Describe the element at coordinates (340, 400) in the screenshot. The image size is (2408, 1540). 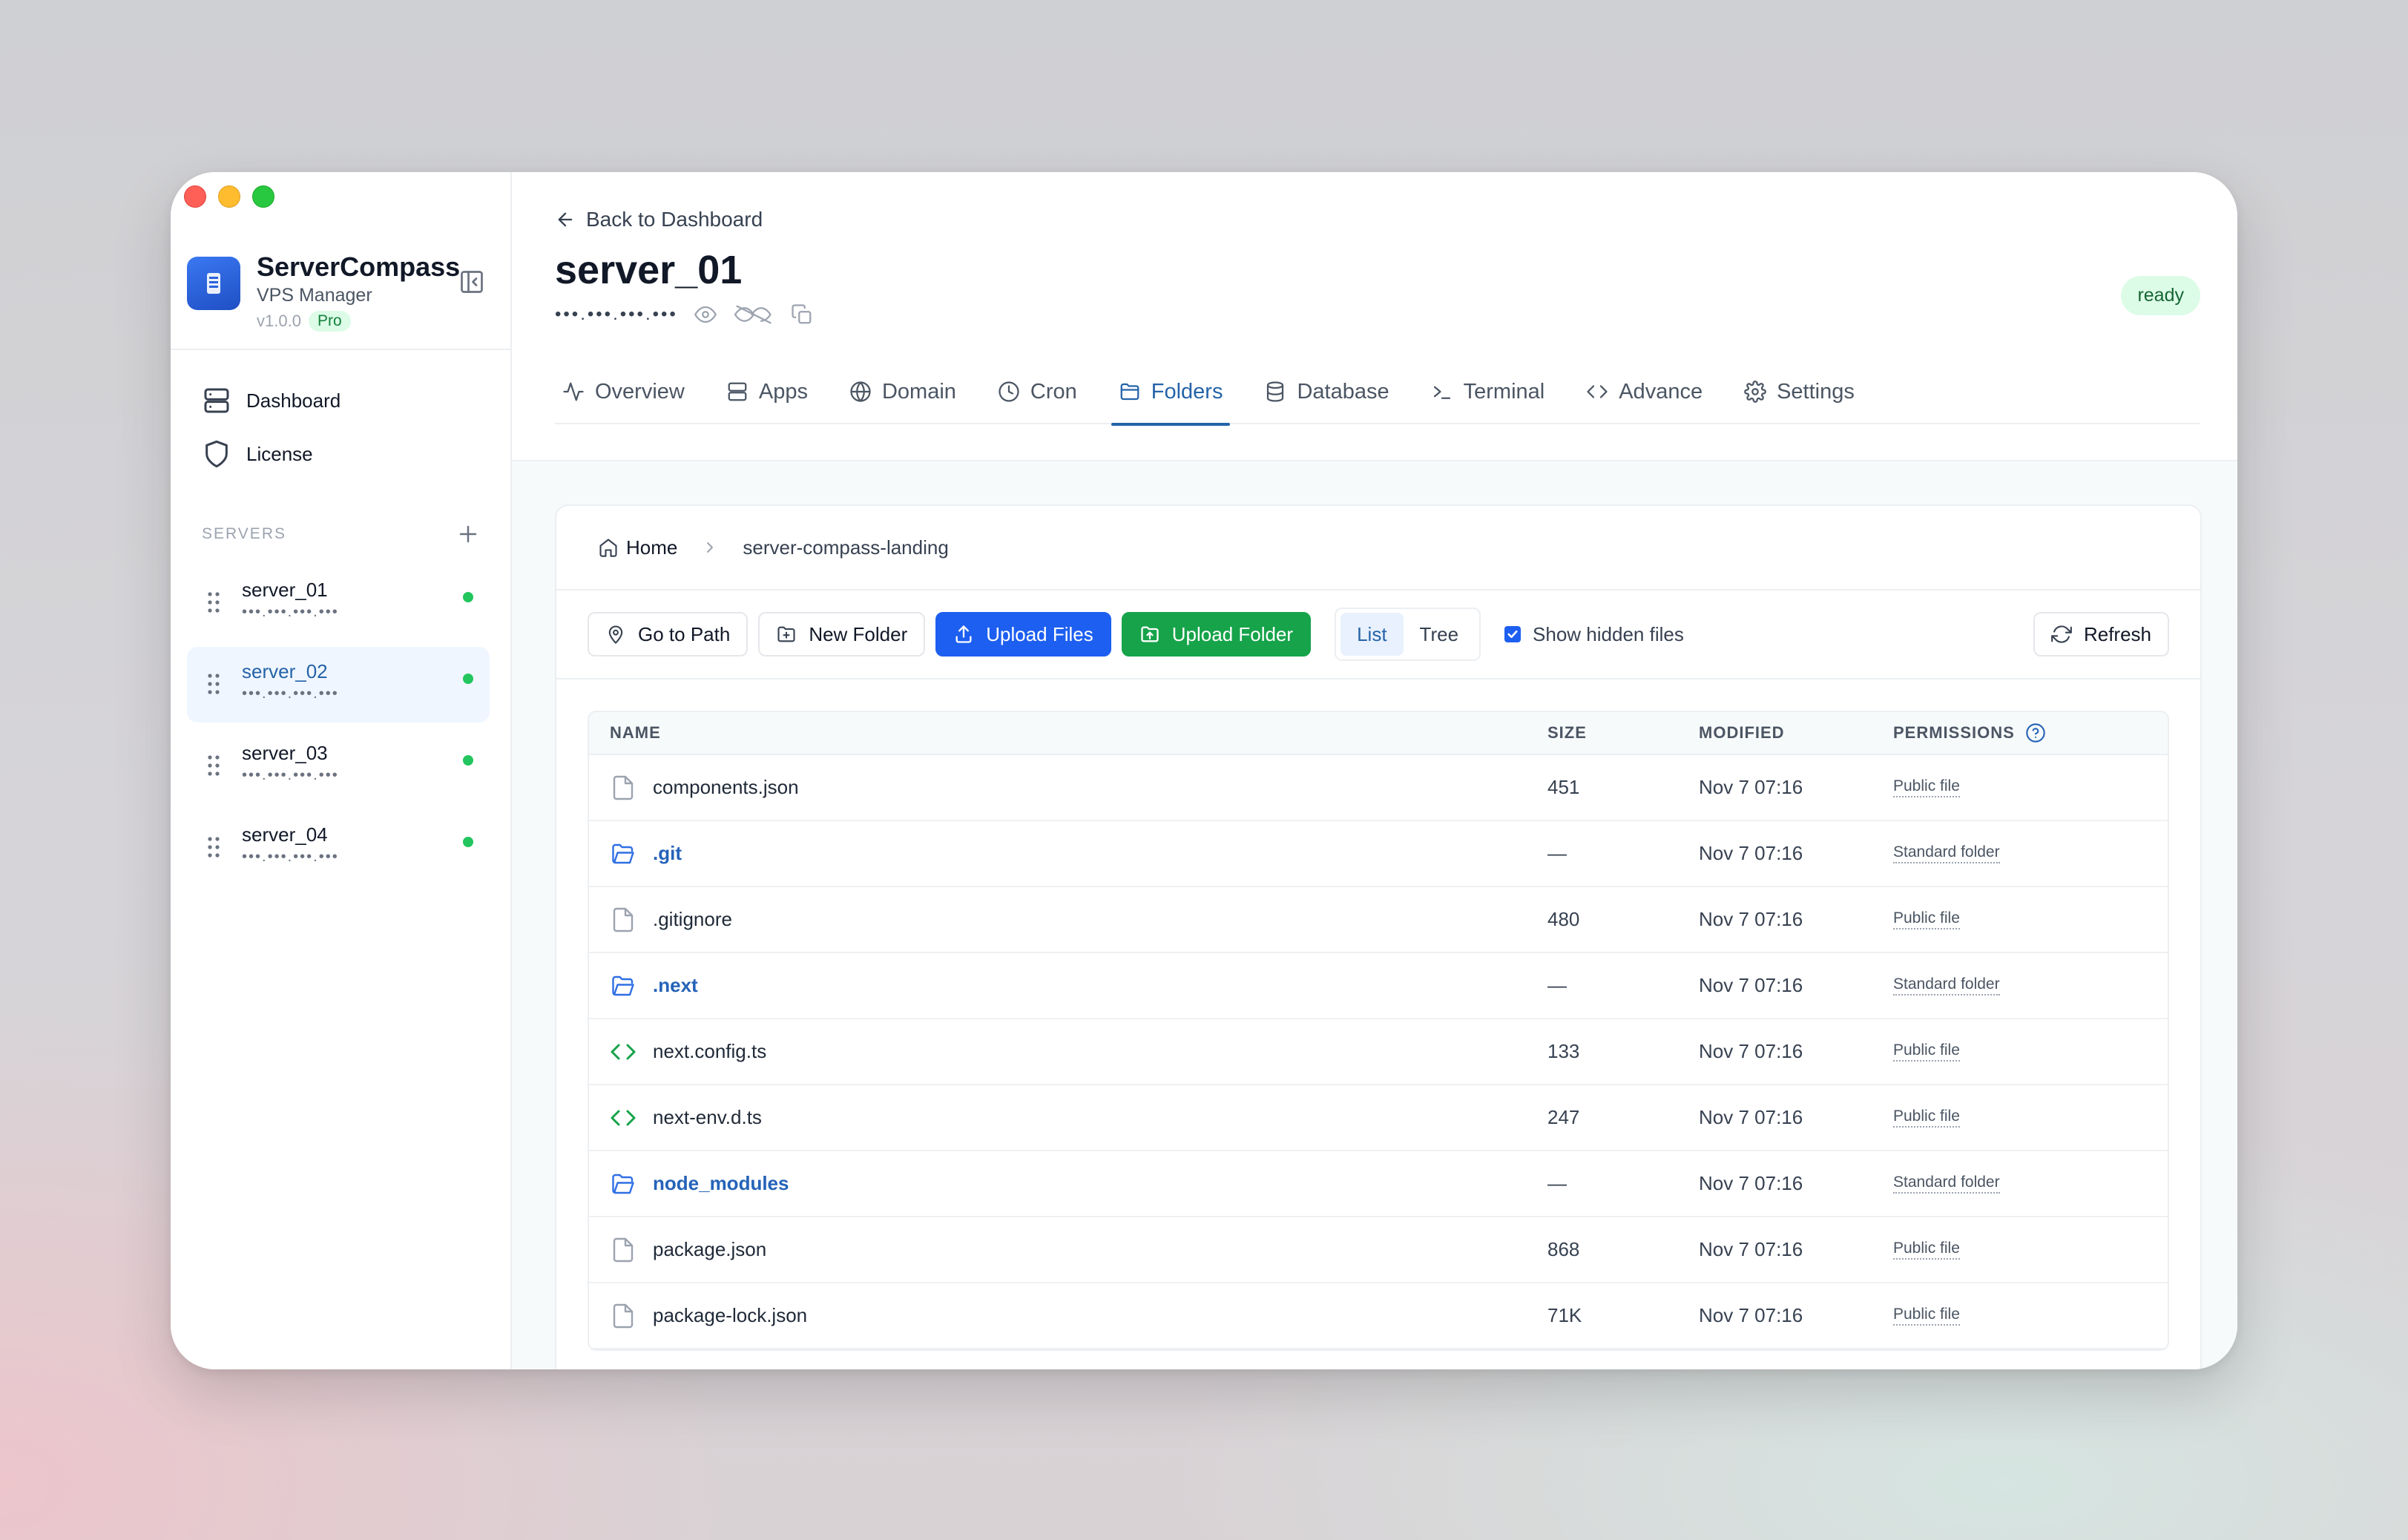
I see `nav-dashboard: Dashboard` at that location.